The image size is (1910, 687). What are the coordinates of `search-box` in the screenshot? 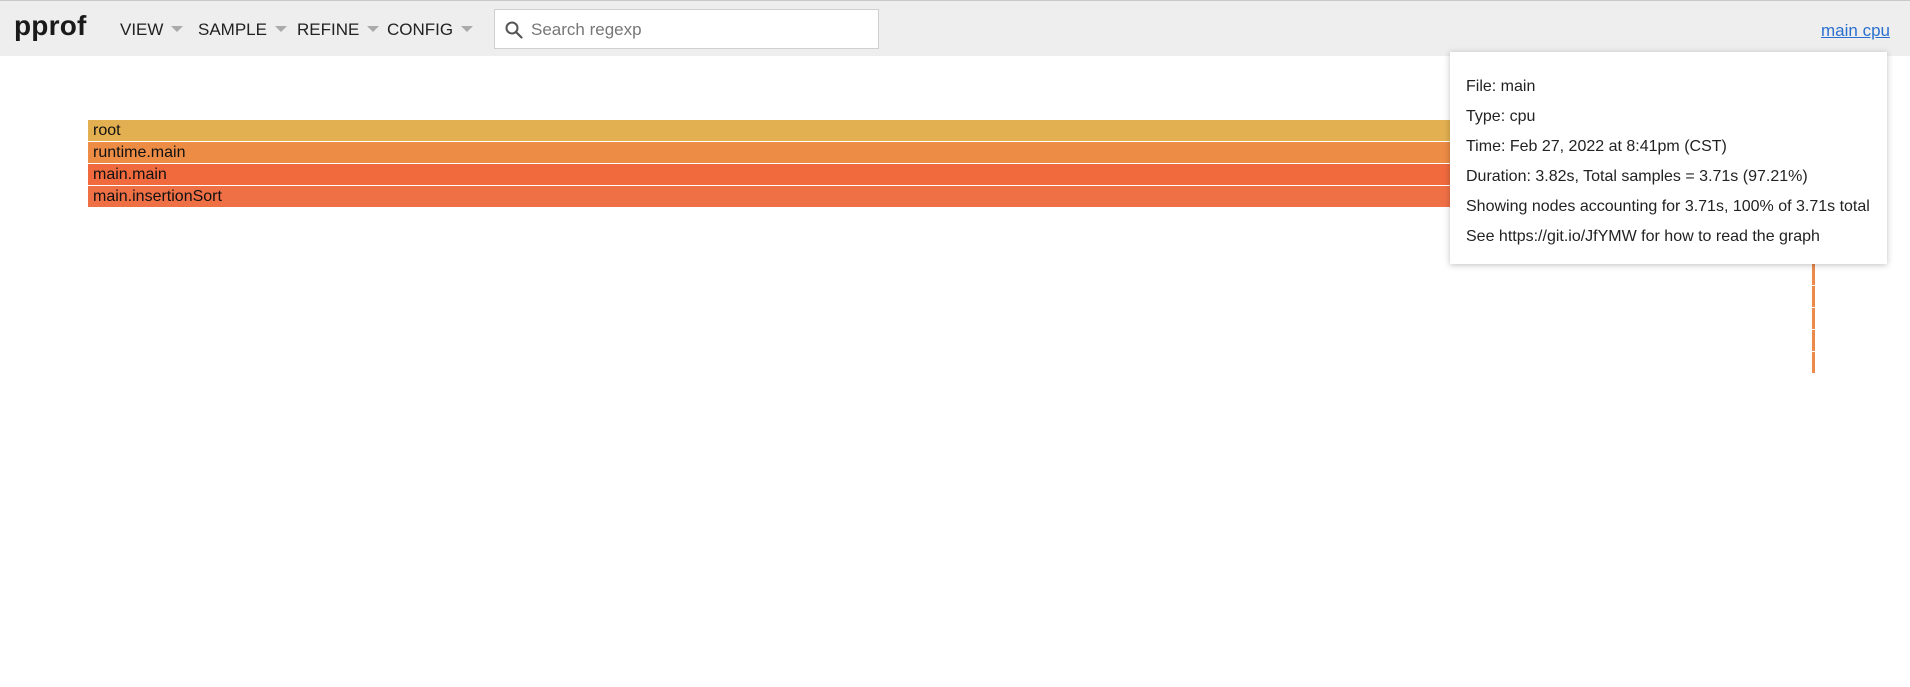 It's located at (686, 29).